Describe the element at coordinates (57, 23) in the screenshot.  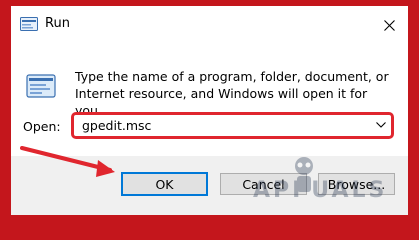
I see `window-title: Run` at that location.